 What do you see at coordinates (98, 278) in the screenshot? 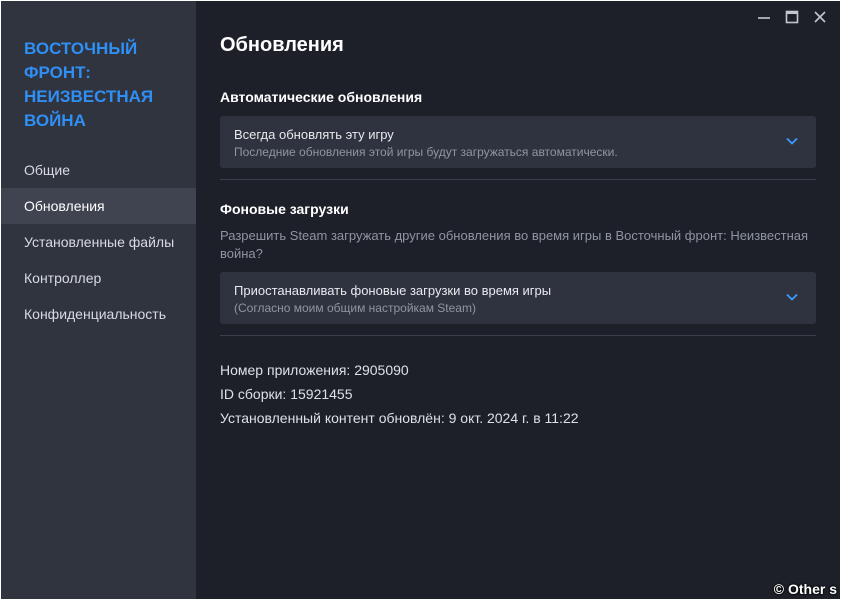
I see `sidebar-item-controller: Контроллер` at bounding box center [98, 278].